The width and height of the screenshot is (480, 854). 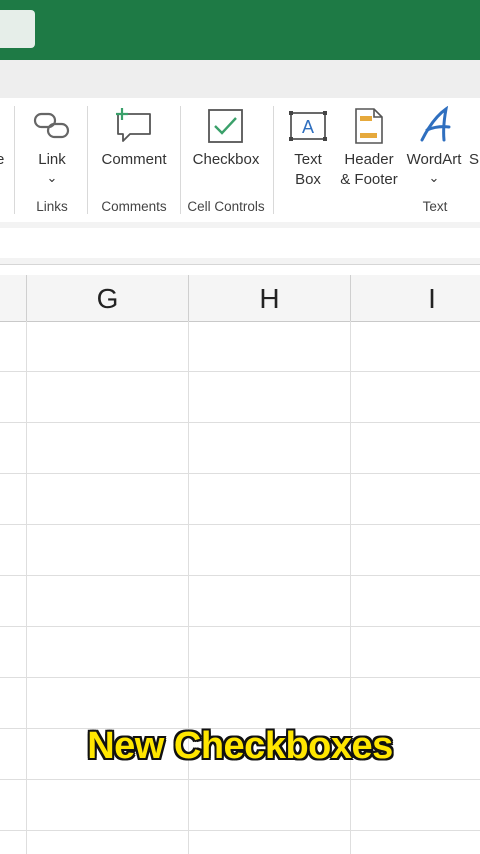 I want to click on group-label-cell-controls: Cell Controls, so click(x=226, y=206).